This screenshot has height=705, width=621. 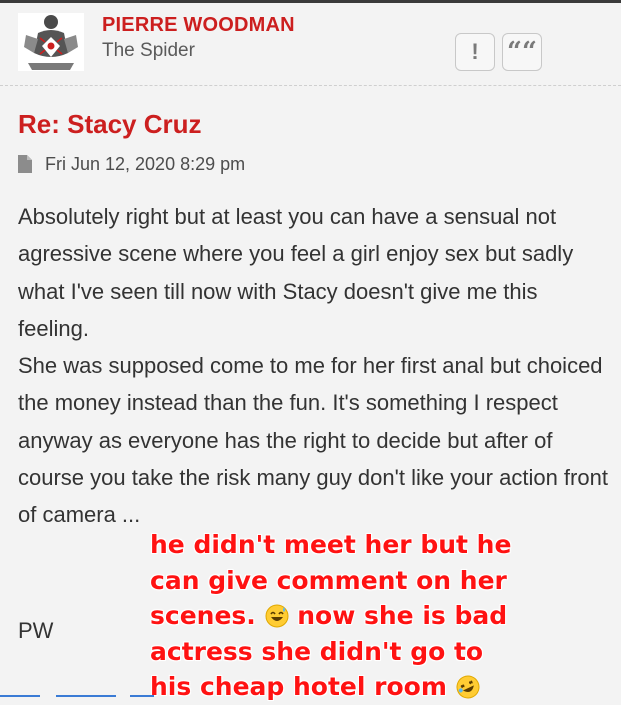 What do you see at coordinates (25, 164) in the screenshot?
I see `file-icon` at bounding box center [25, 164].